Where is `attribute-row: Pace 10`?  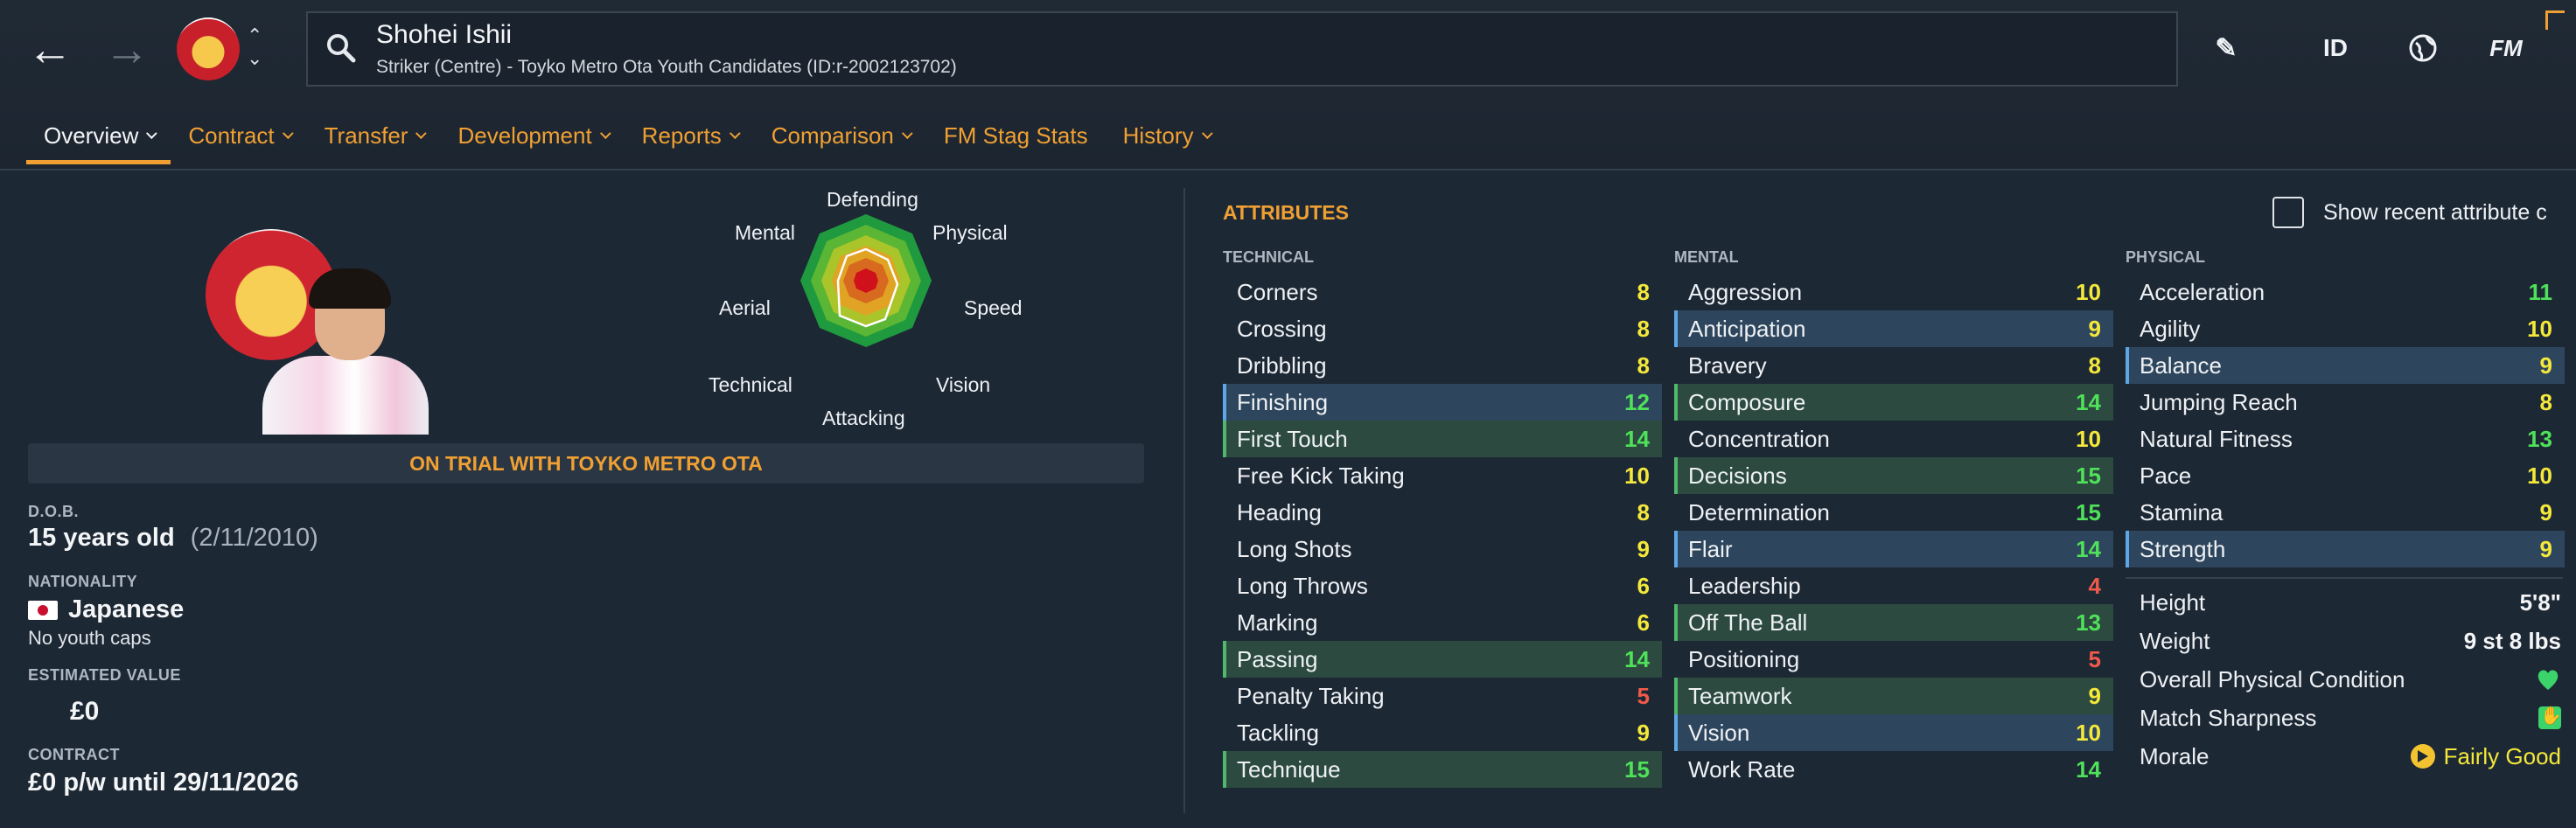
attribute-row: Pace 10 is located at coordinates (2345, 475).